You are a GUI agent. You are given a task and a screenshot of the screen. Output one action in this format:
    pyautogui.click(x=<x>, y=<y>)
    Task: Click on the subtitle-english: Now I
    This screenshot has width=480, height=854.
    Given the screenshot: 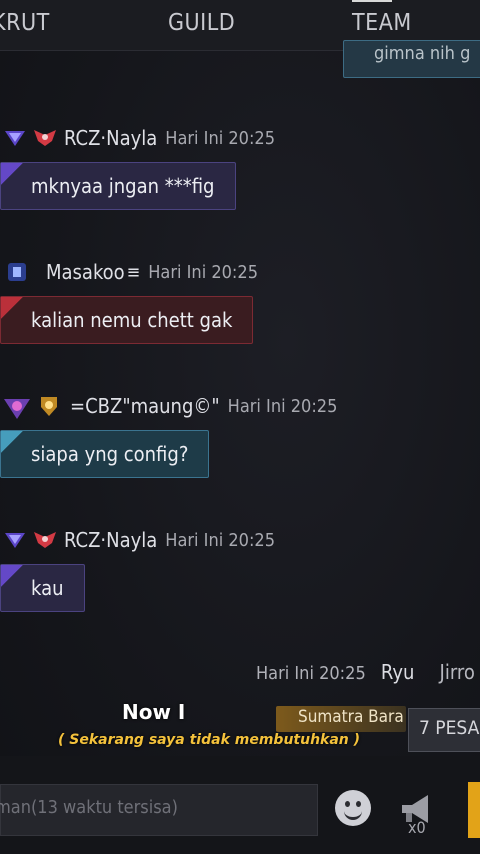 What is the action you would take?
    pyautogui.click(x=154, y=712)
    